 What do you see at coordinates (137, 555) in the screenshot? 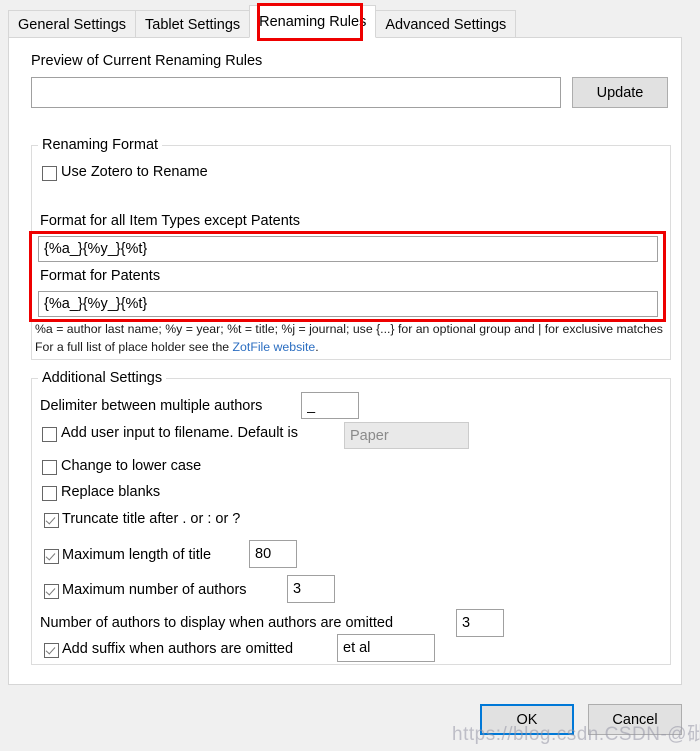
I see `max-title-length-label: Maximum length of title` at bounding box center [137, 555].